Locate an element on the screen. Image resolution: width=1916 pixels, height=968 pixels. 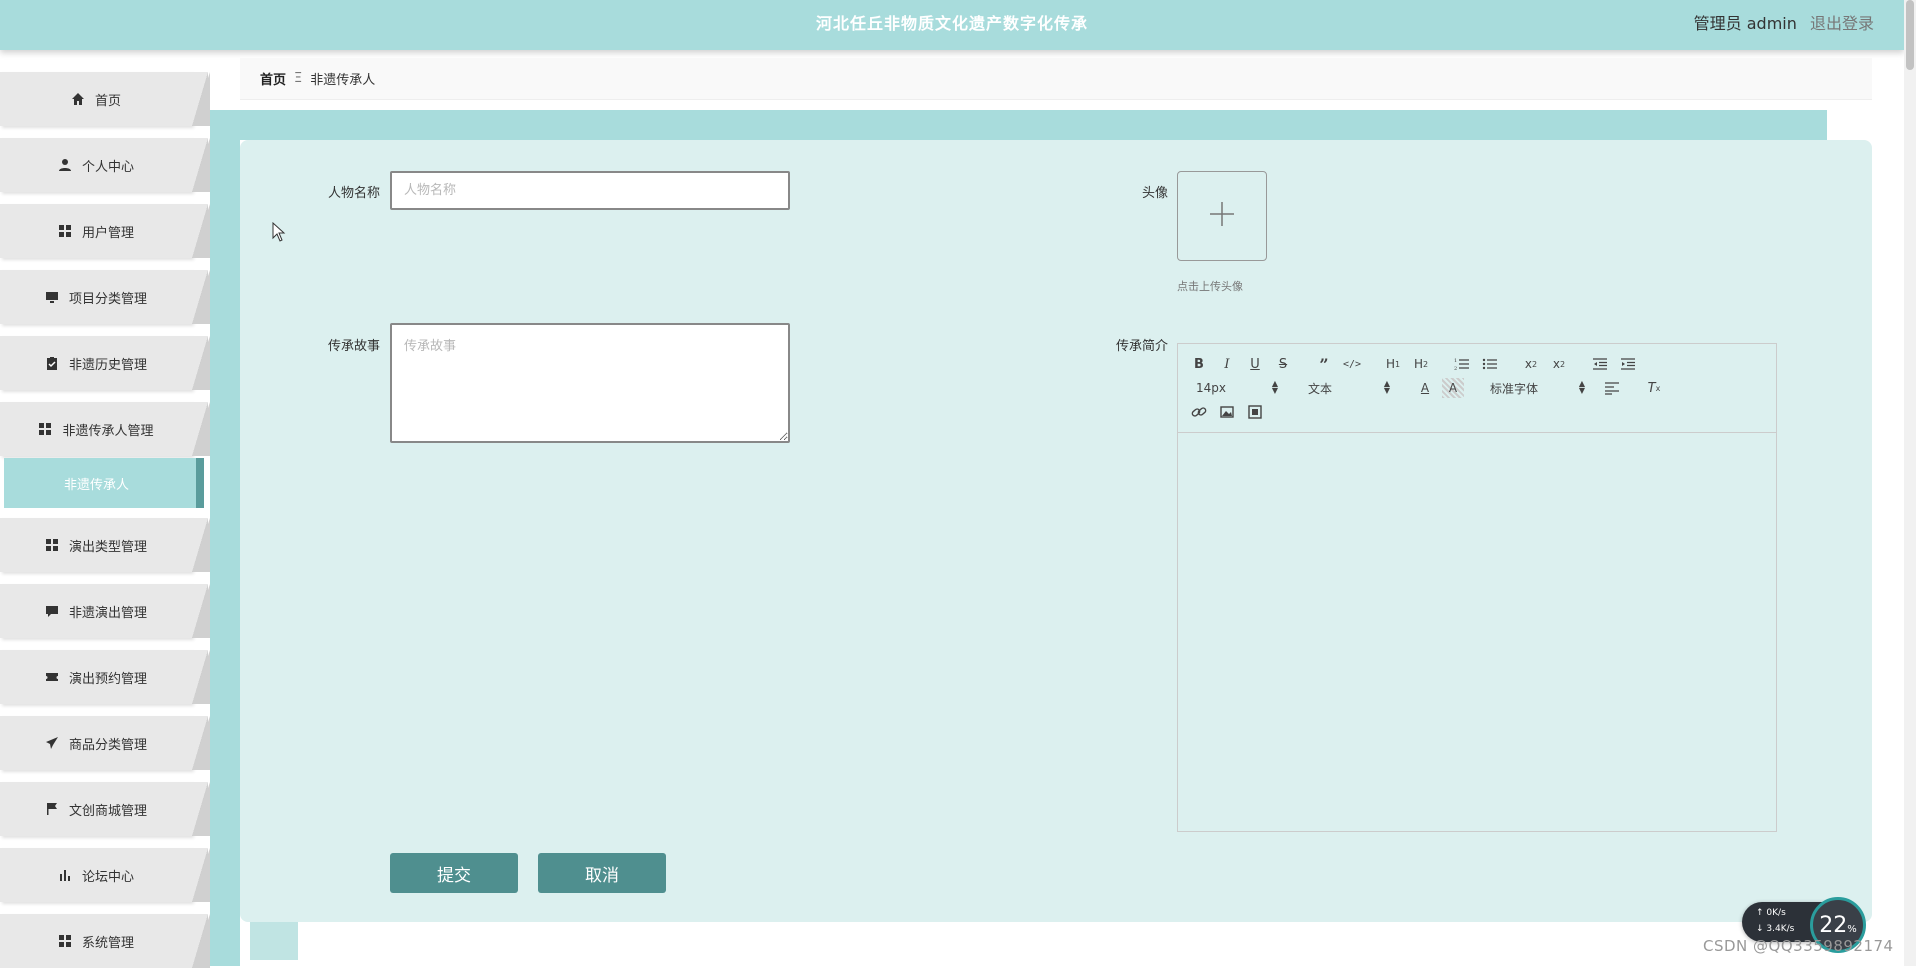
sidebar-item-forum: 论坛中心 is located at coordinates (104, 875).